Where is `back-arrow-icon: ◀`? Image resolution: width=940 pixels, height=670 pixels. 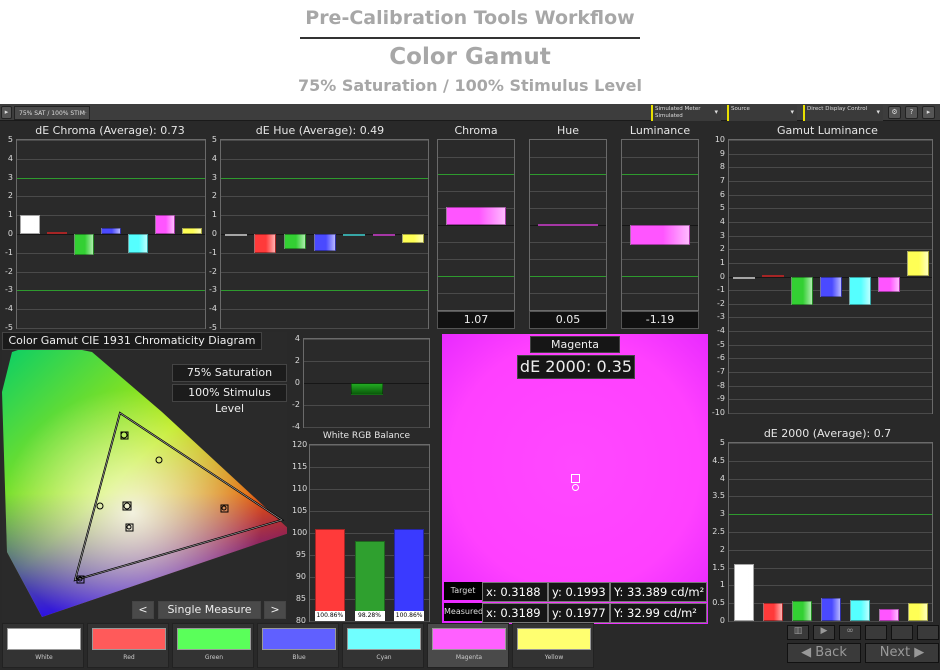 back-arrow-icon: ◀ is located at coordinates (808, 652).